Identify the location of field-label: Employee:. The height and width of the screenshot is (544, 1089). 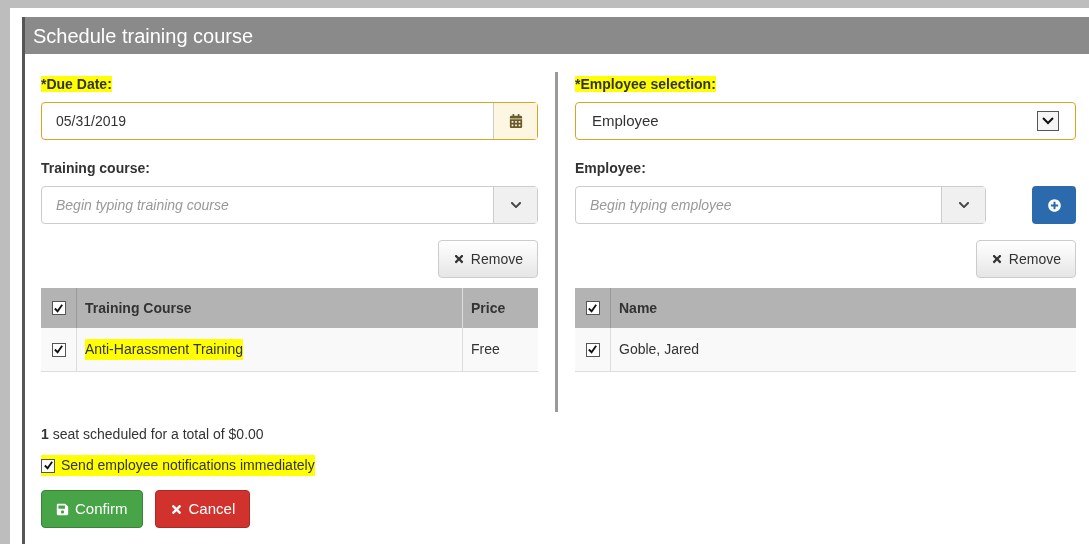
(610, 168).